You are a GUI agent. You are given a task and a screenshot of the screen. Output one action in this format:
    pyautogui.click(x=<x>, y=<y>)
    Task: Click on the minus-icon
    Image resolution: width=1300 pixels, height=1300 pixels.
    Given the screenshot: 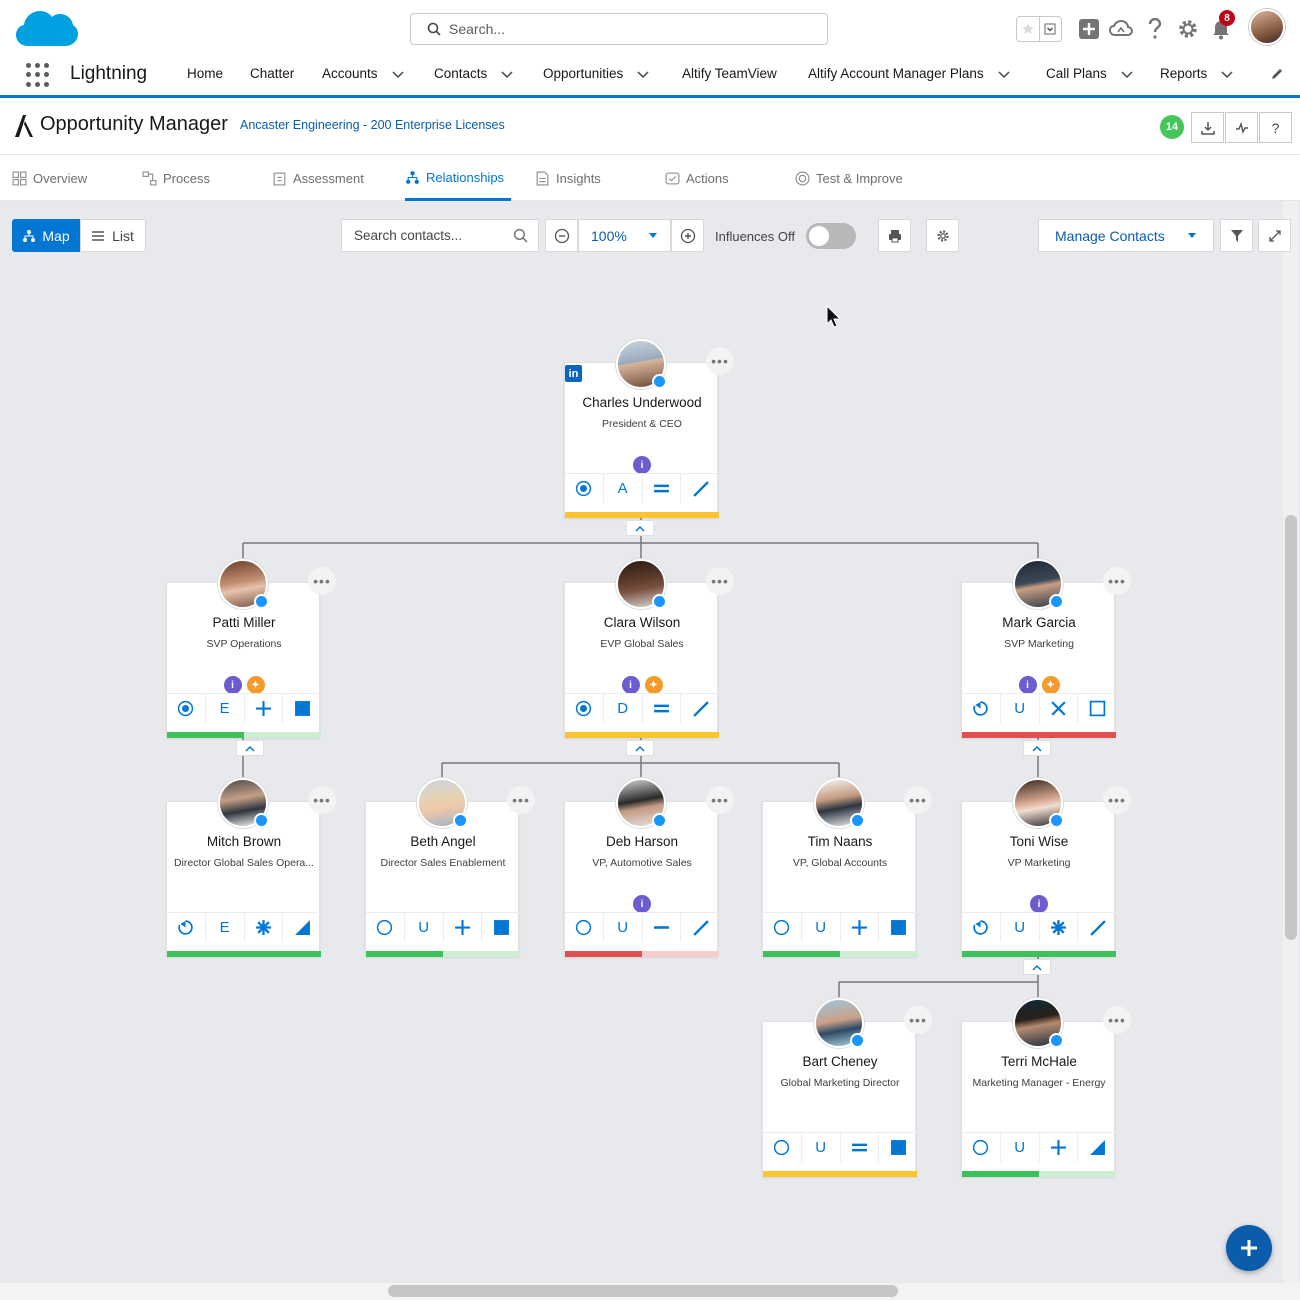 What is the action you would take?
    pyautogui.click(x=661, y=927)
    